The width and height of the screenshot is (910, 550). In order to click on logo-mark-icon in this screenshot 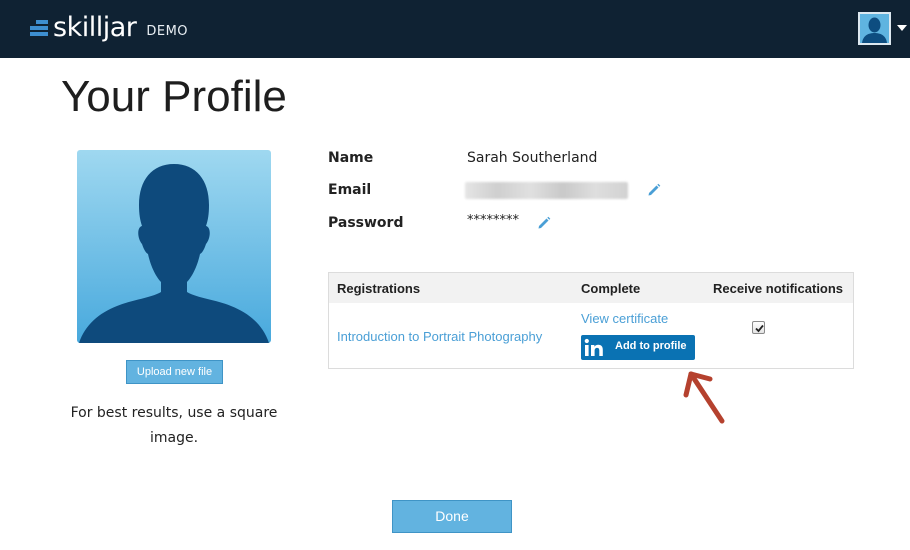, I will do `click(40, 28)`.